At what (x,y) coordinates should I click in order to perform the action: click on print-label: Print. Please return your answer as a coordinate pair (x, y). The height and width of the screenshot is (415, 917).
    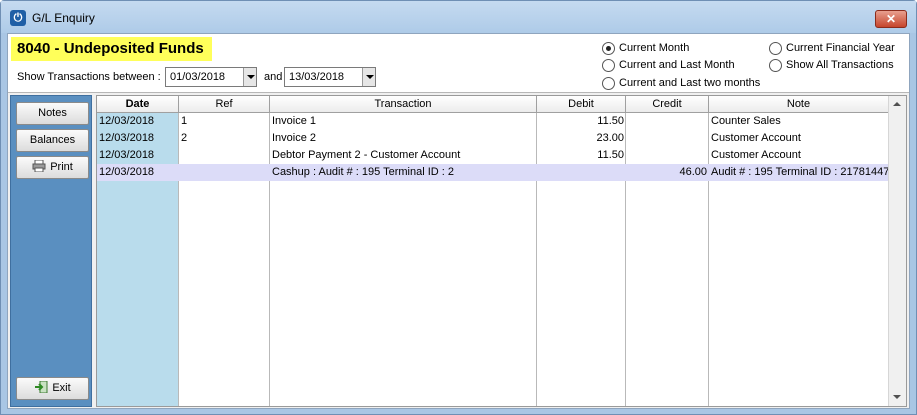
    Looking at the image, I should click on (61, 167).